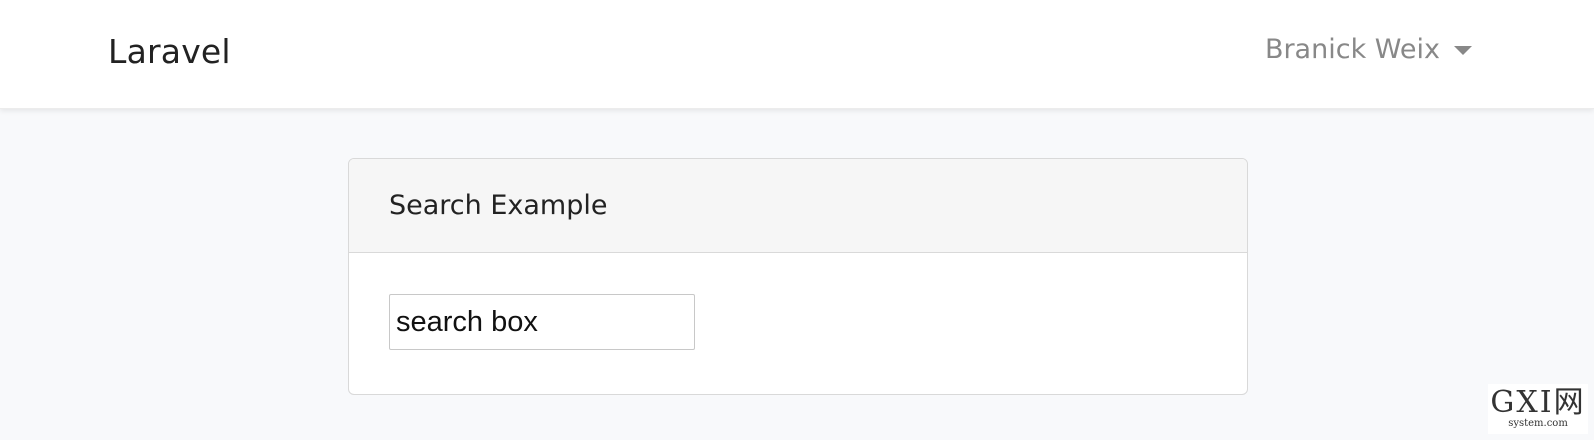  Describe the element at coordinates (1463, 50) in the screenshot. I see `caret-down-icon` at that location.